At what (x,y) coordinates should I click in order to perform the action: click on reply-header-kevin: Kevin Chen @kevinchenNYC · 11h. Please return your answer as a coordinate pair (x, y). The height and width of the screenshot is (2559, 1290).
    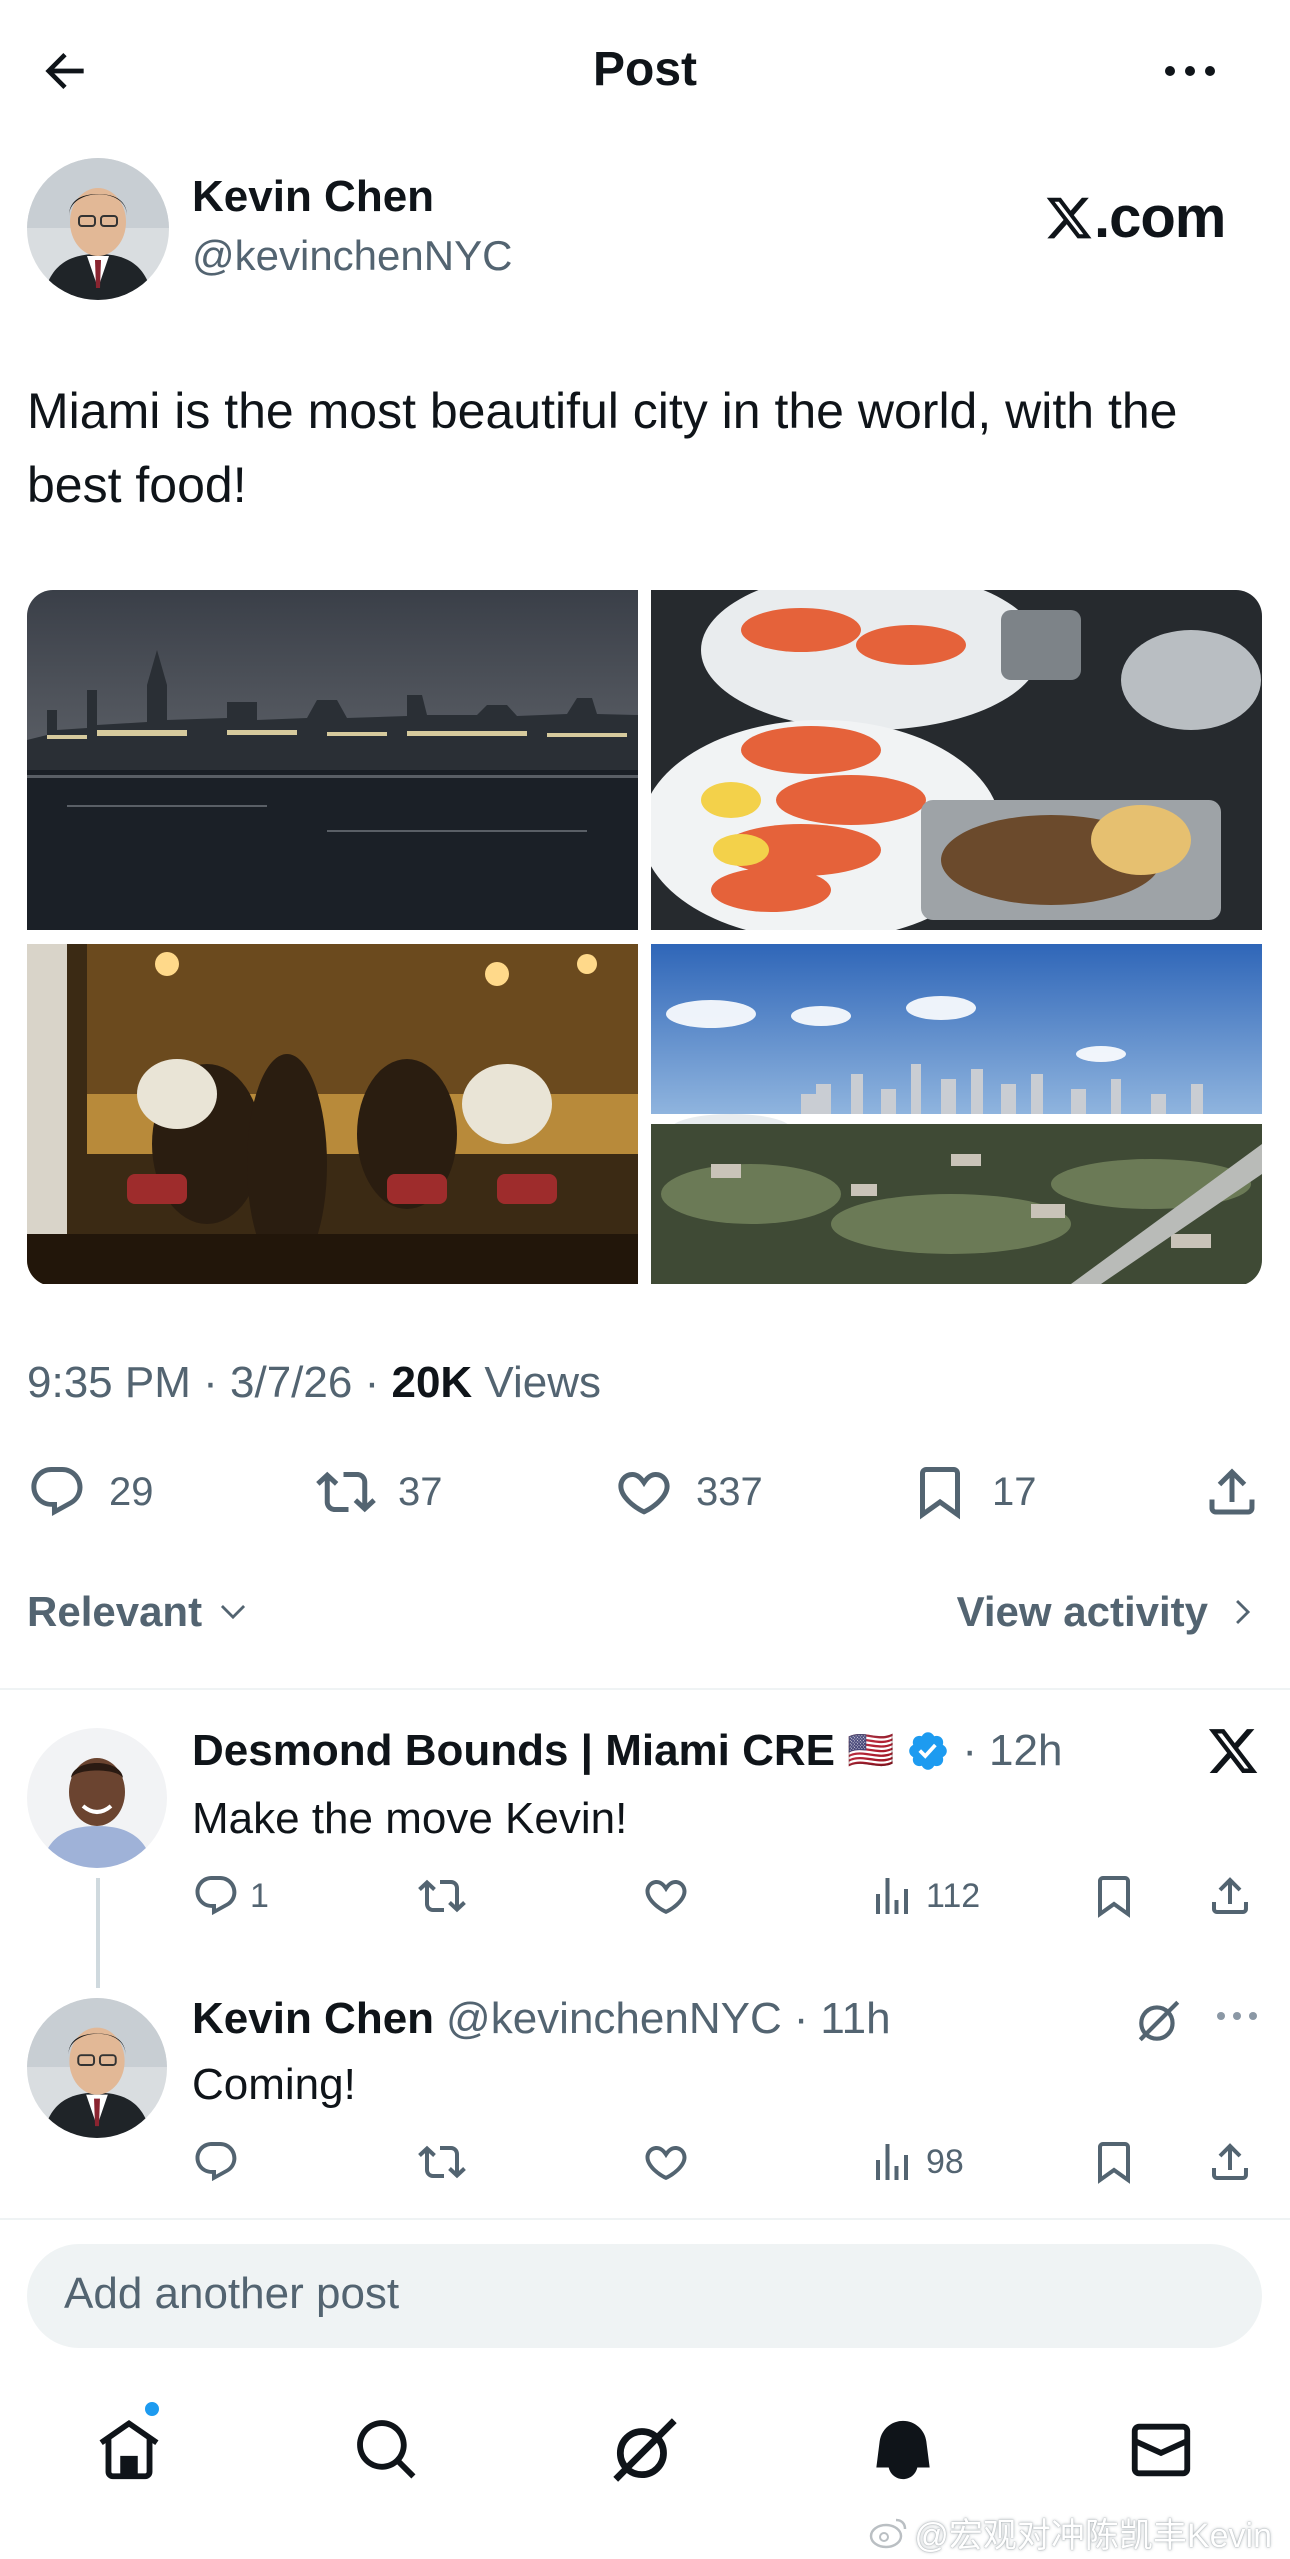
    Looking at the image, I should click on (541, 2019).